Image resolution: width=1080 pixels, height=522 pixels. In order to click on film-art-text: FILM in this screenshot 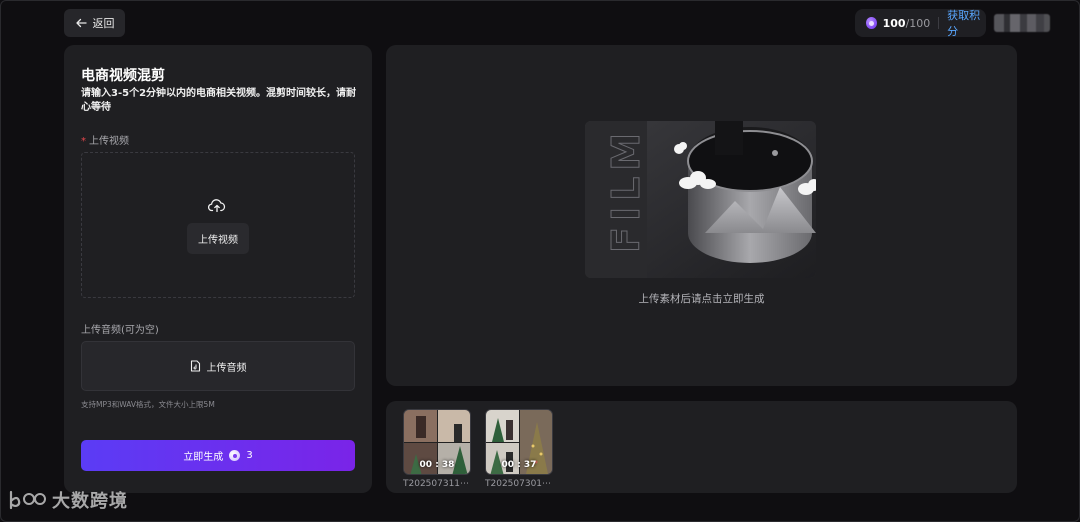, I will do `click(626, 190)`.